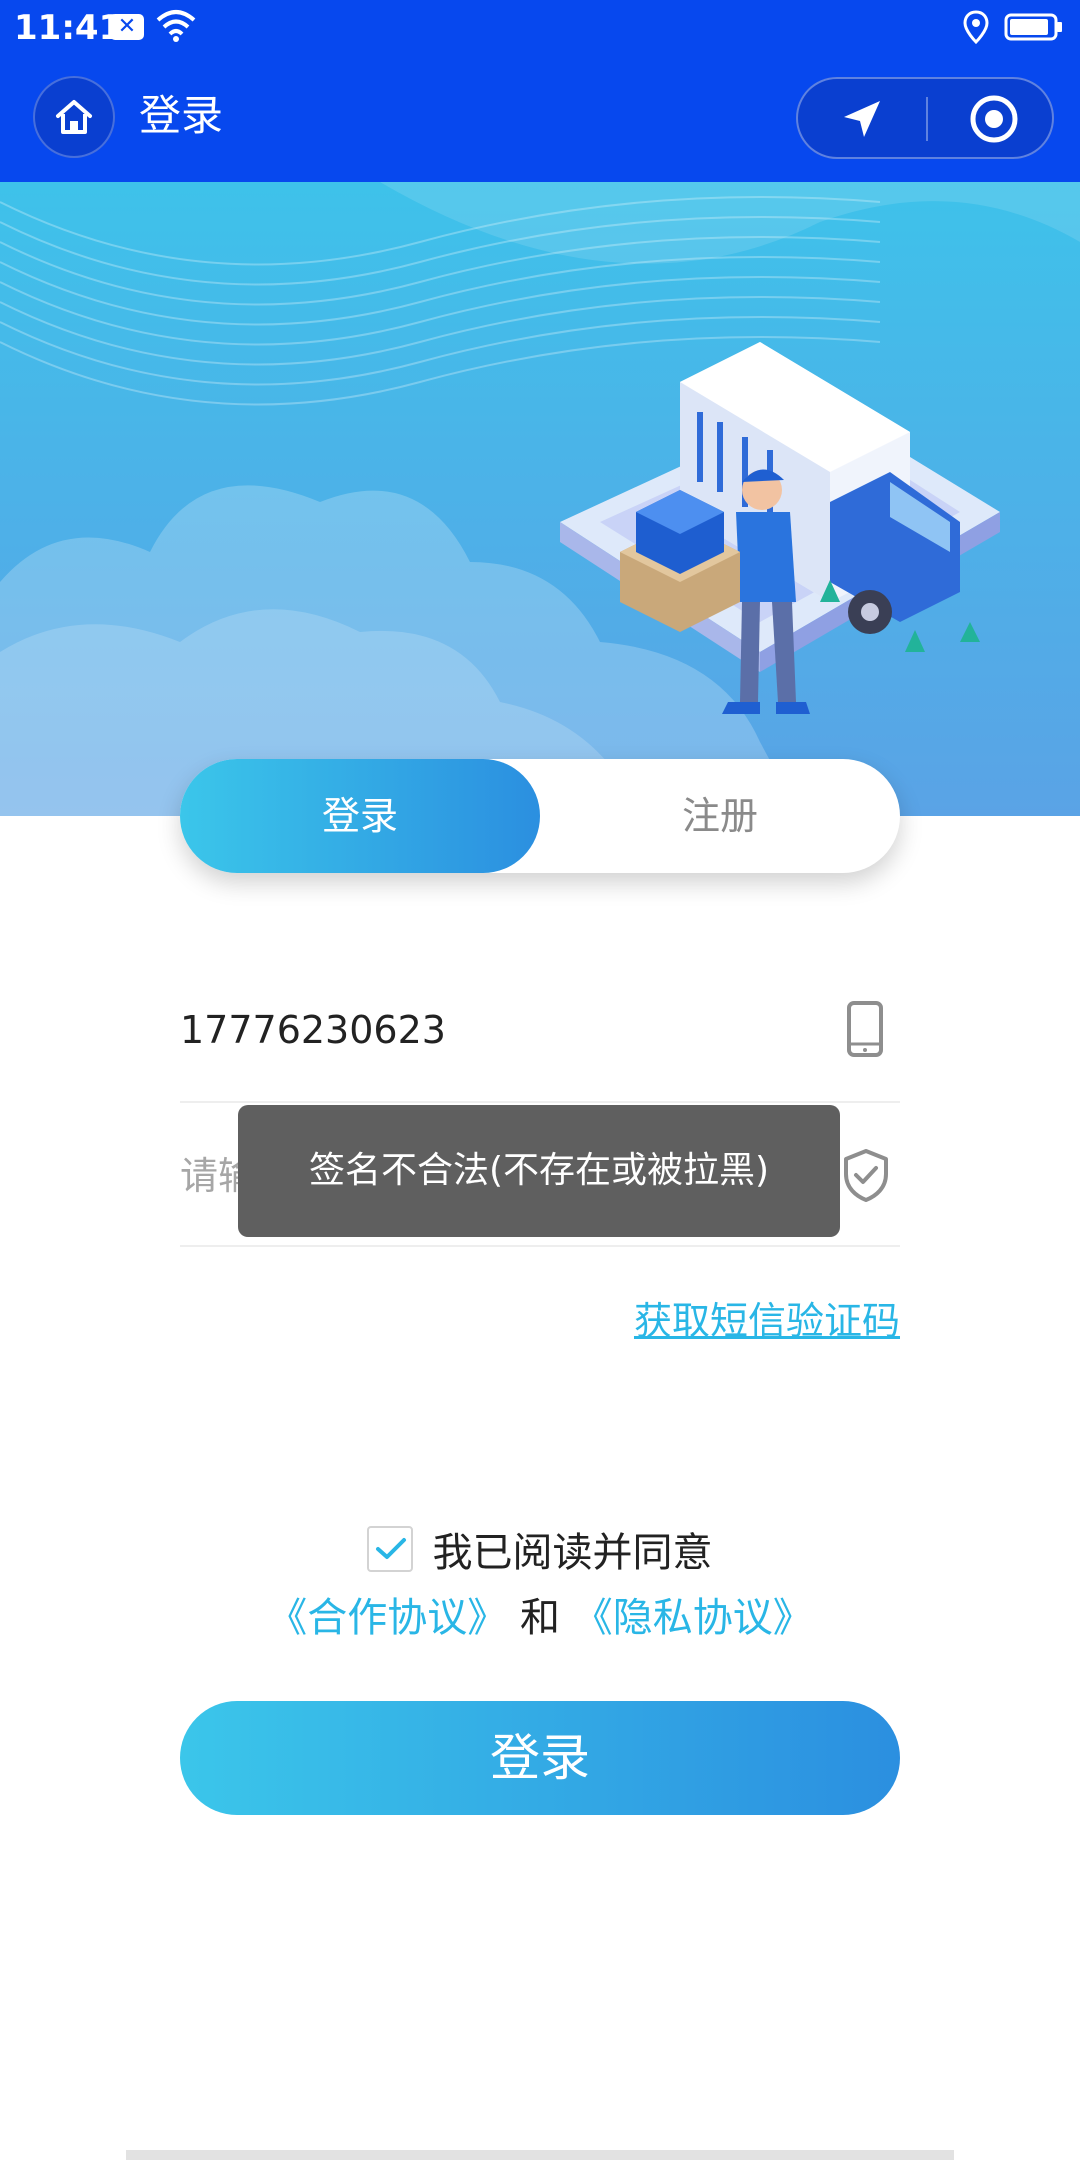 This screenshot has width=1080, height=2160. Describe the element at coordinates (540, 1758) in the screenshot. I see `login-button: 登录` at that location.